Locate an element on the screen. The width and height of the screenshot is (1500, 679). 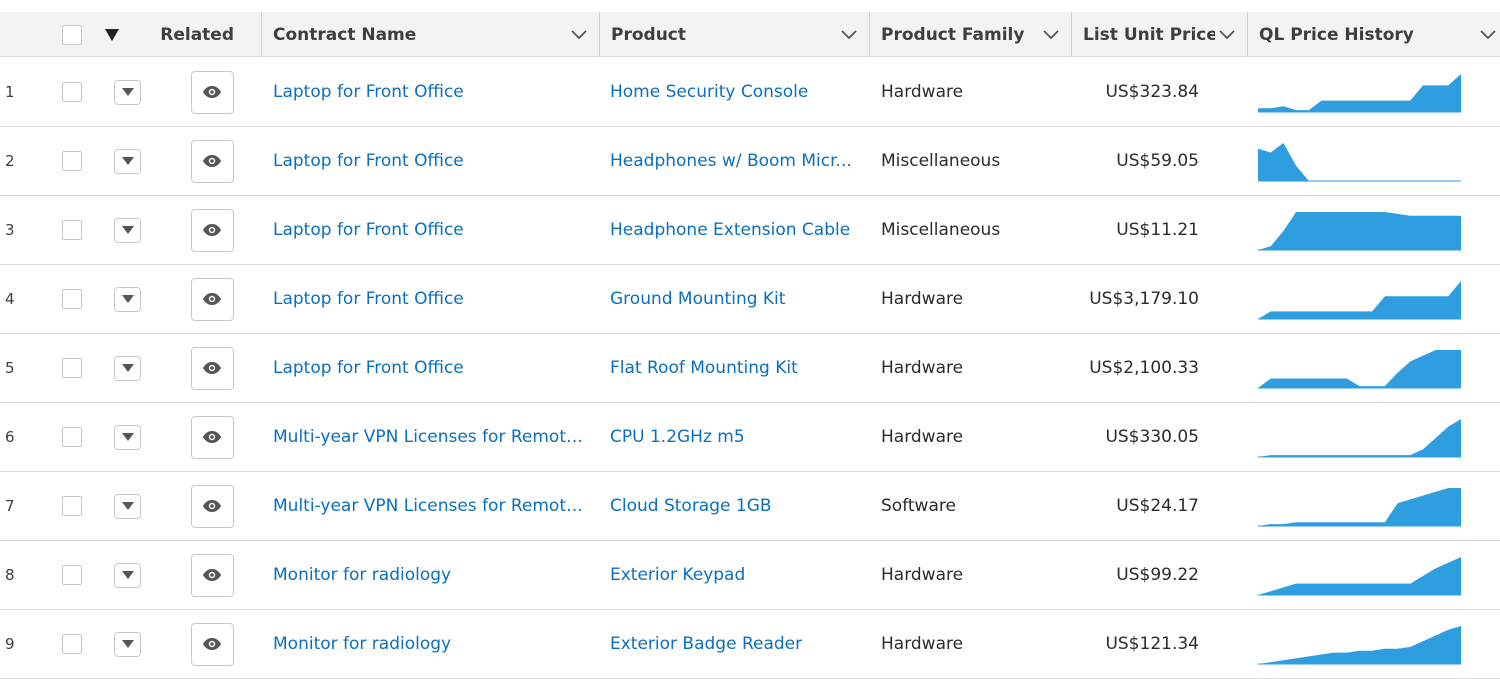
product-cell: Flat Roof Mounting Kit is located at coordinates (735, 368).